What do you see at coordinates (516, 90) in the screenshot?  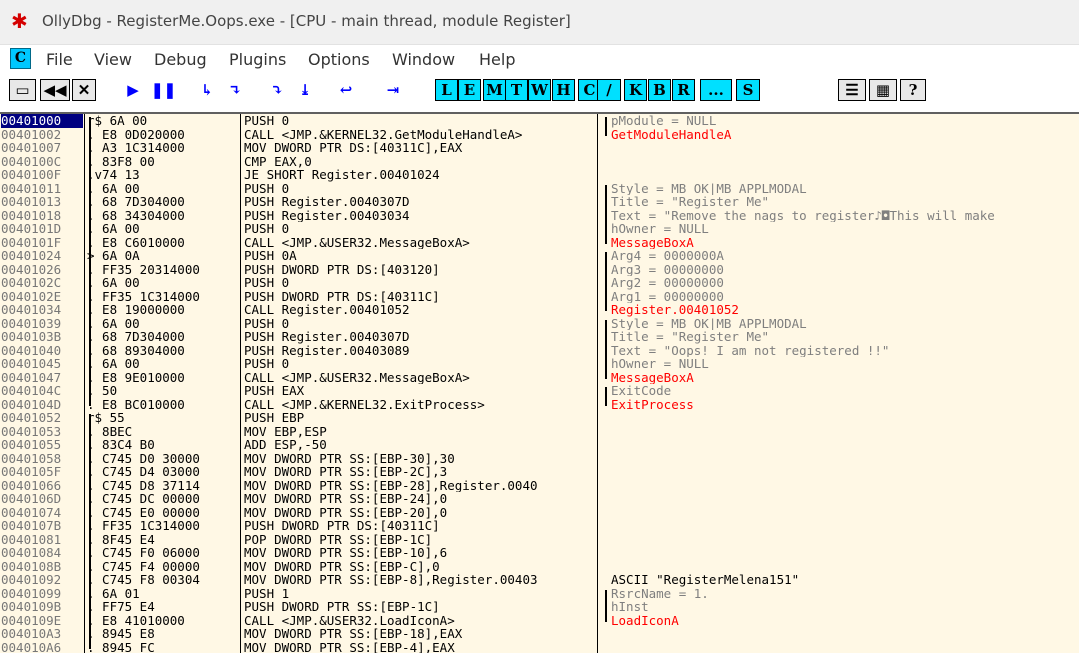 I see `window-button-t: T` at bounding box center [516, 90].